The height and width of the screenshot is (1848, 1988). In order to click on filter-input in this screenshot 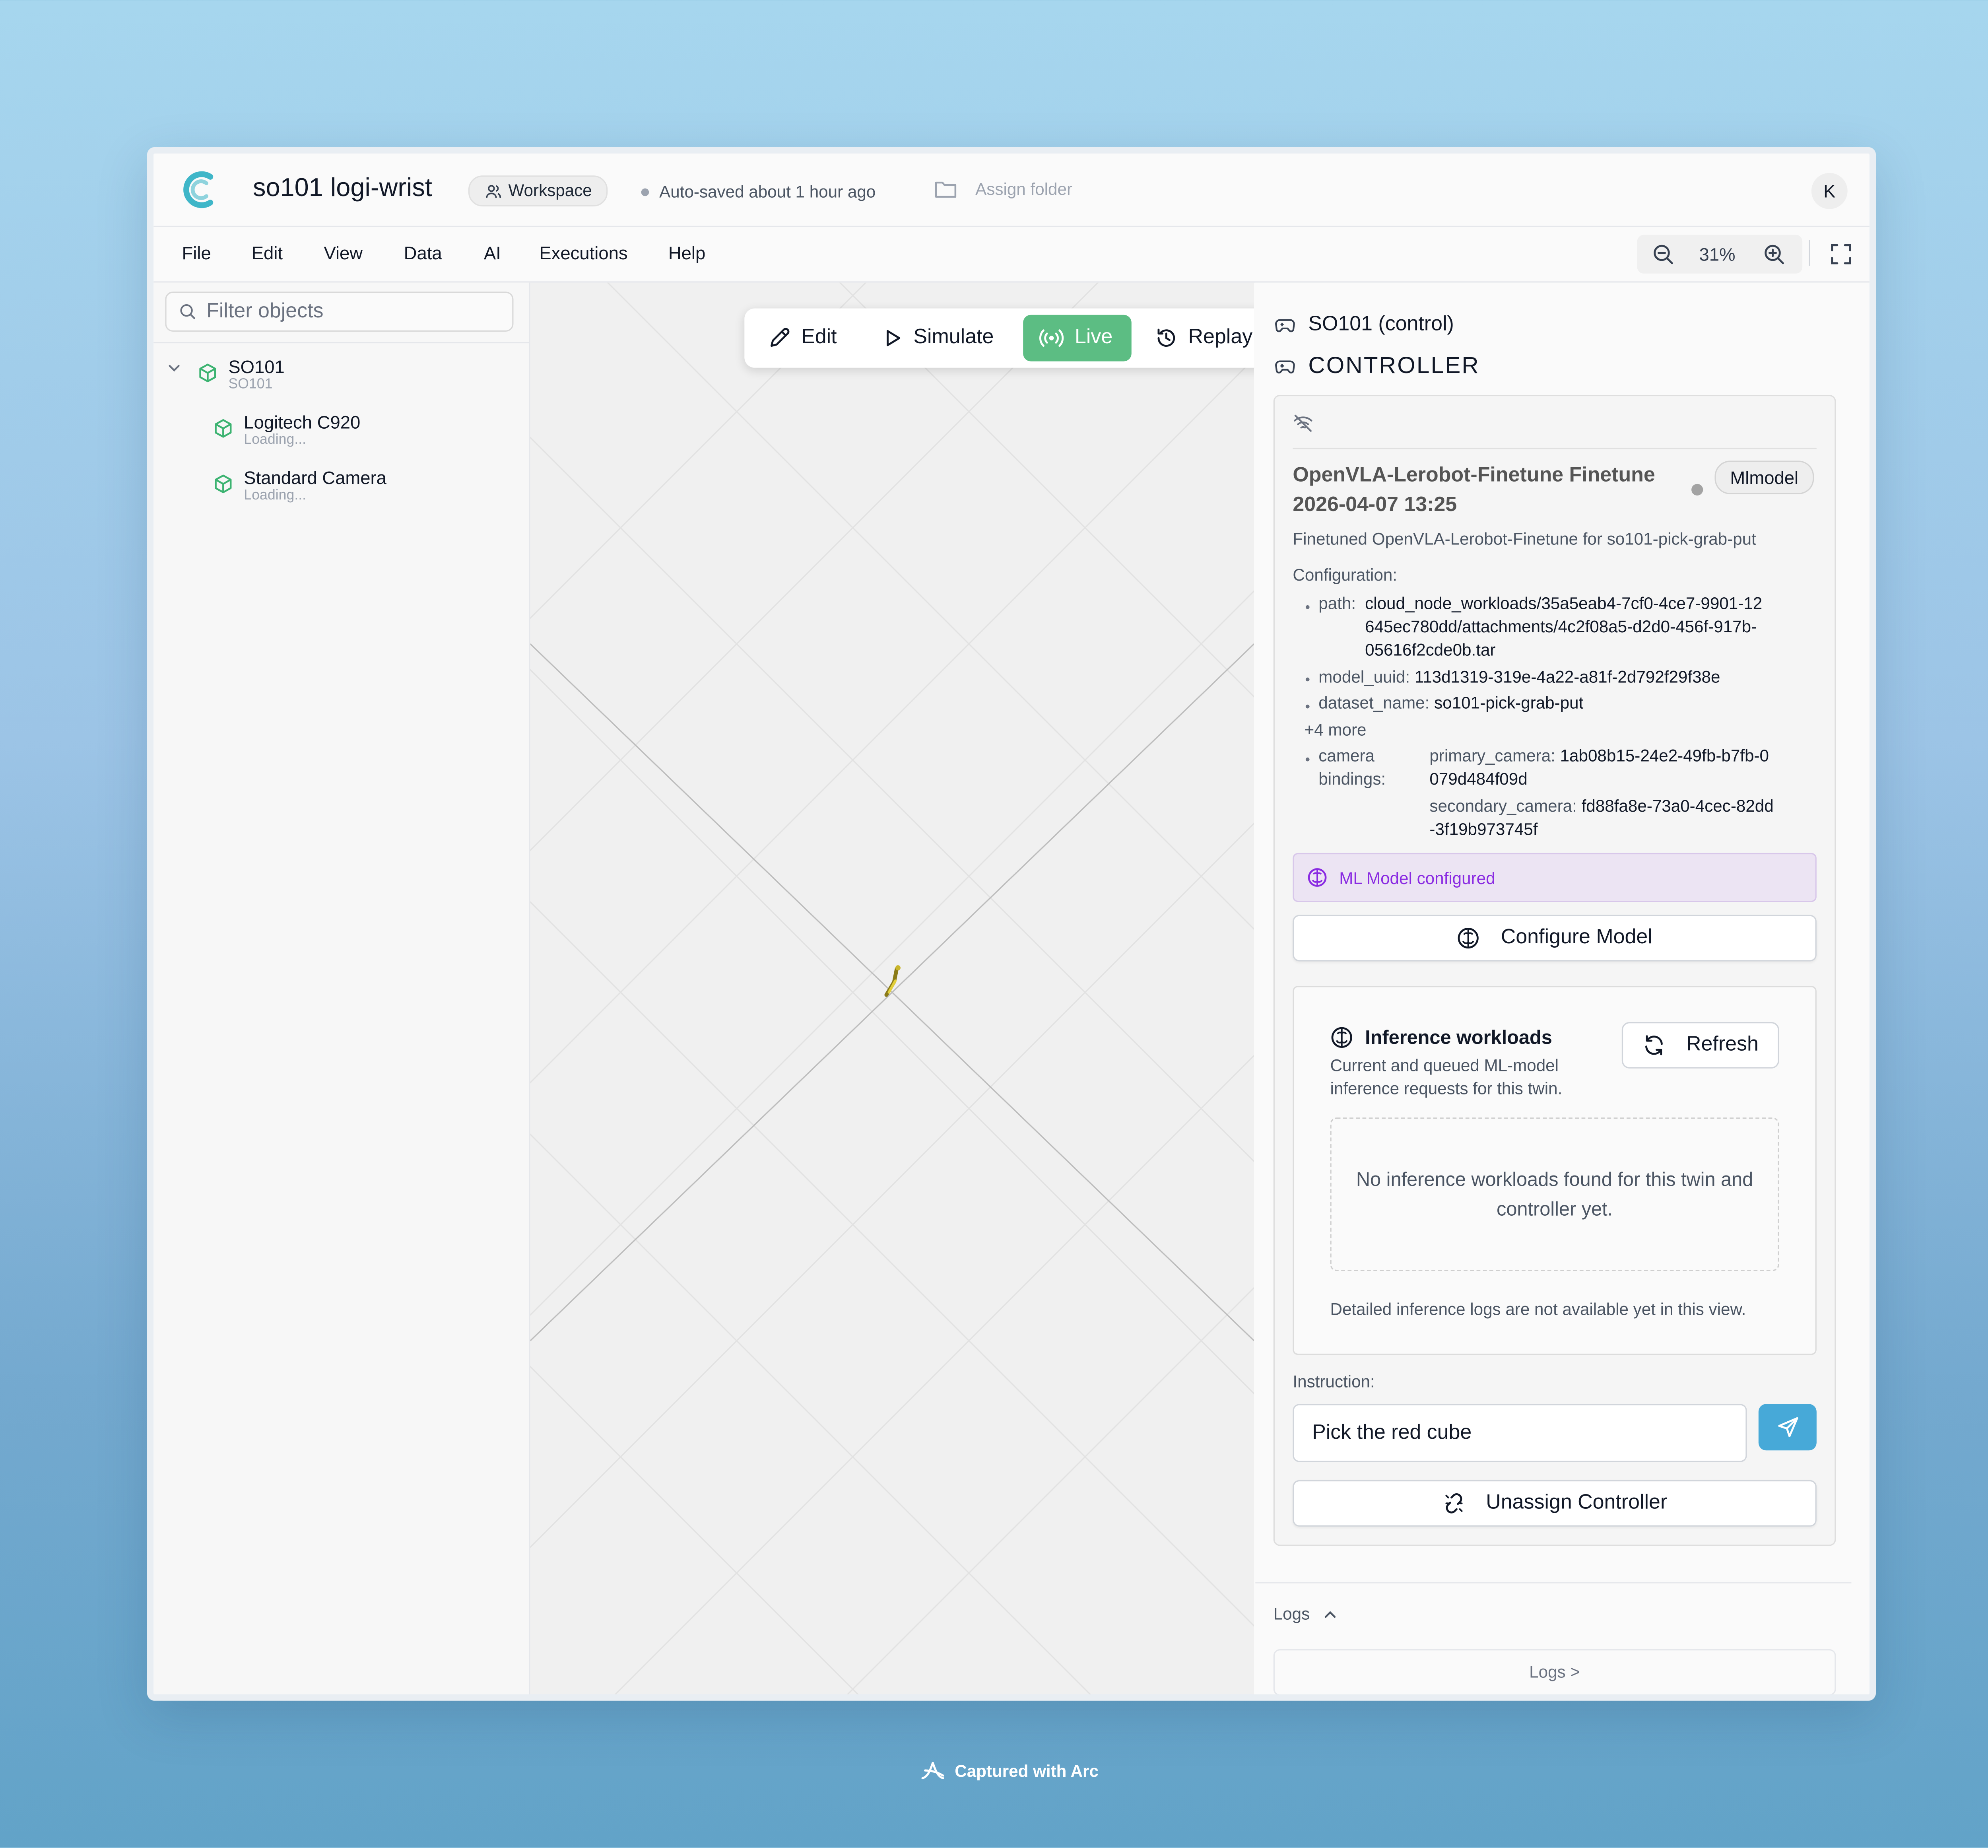, I will do `click(348, 312)`.